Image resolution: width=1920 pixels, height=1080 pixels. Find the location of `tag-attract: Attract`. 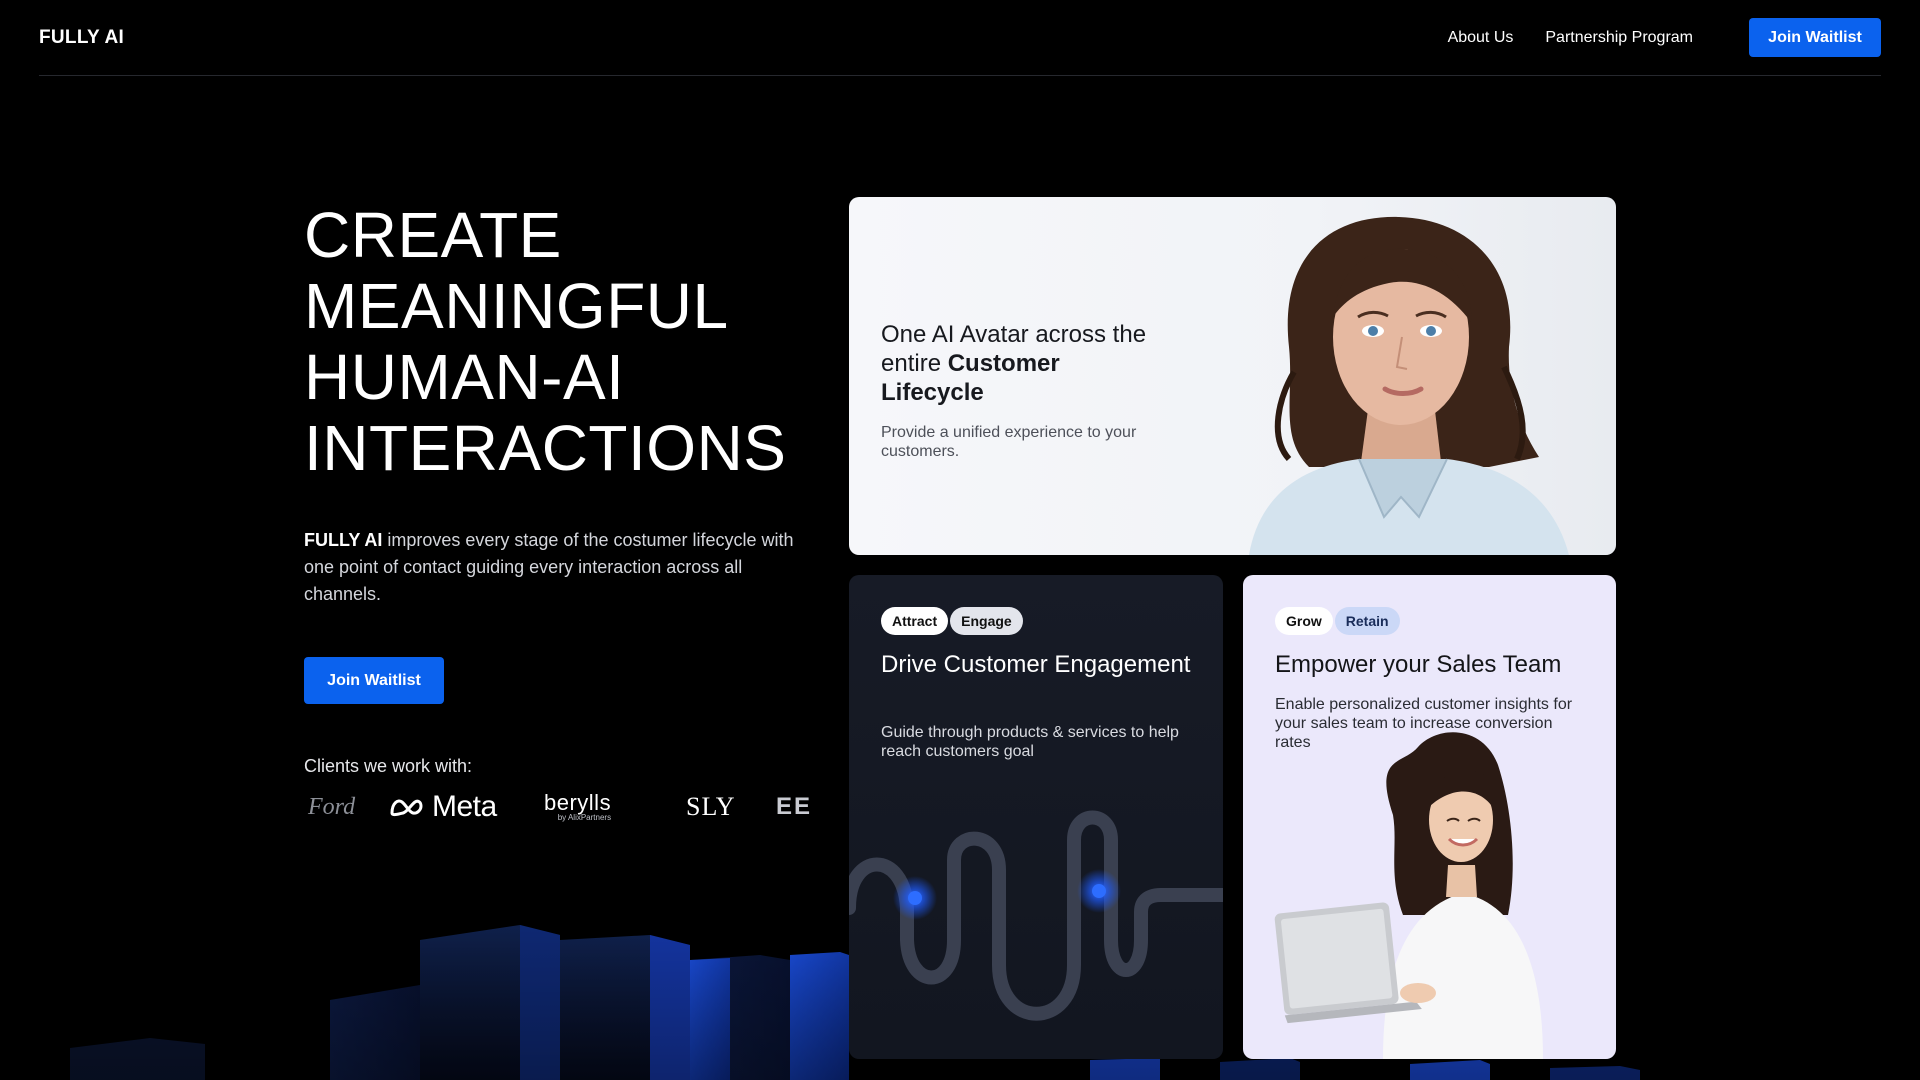

tag-attract: Attract is located at coordinates (915, 621).